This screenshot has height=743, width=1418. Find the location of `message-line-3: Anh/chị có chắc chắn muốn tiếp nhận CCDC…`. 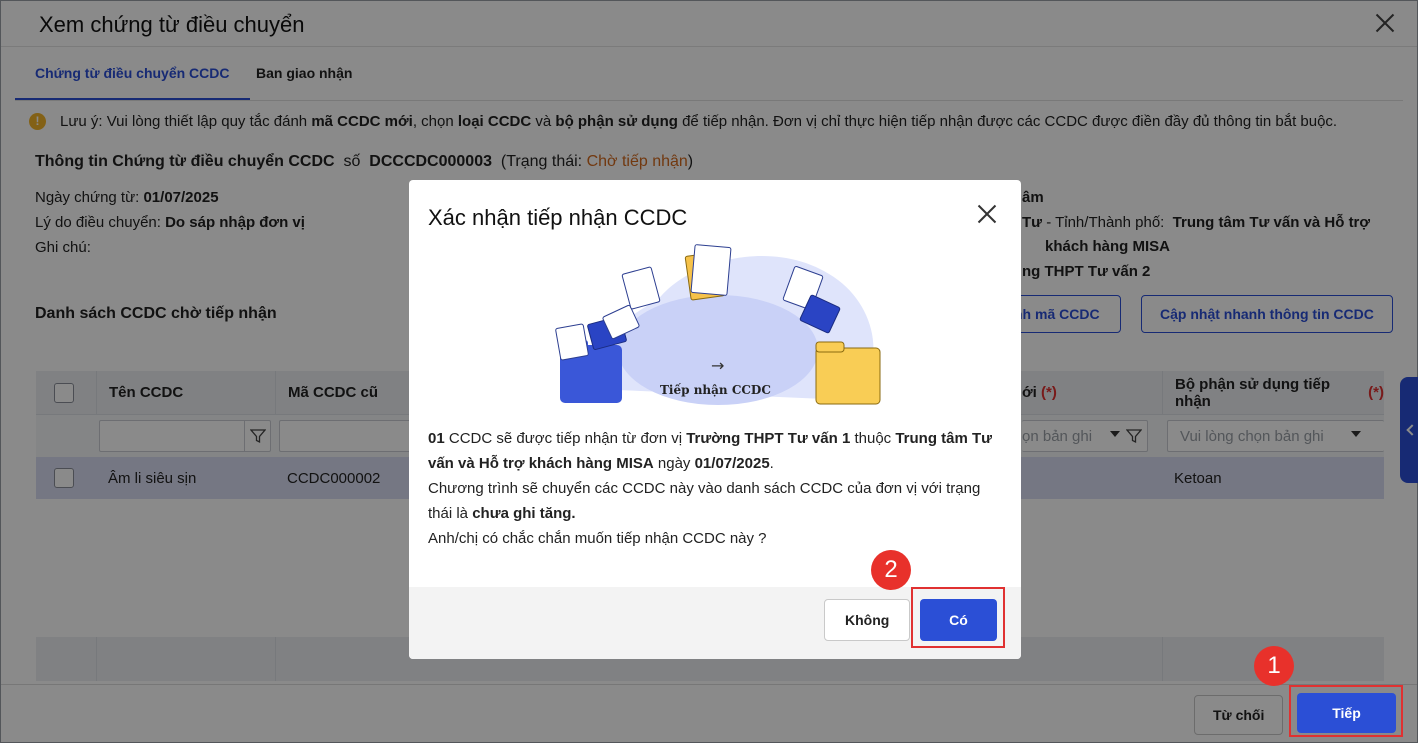

message-line-3: Anh/chị có chắc chắn muốn tiếp nhận CCDC… is located at coordinates (597, 538).